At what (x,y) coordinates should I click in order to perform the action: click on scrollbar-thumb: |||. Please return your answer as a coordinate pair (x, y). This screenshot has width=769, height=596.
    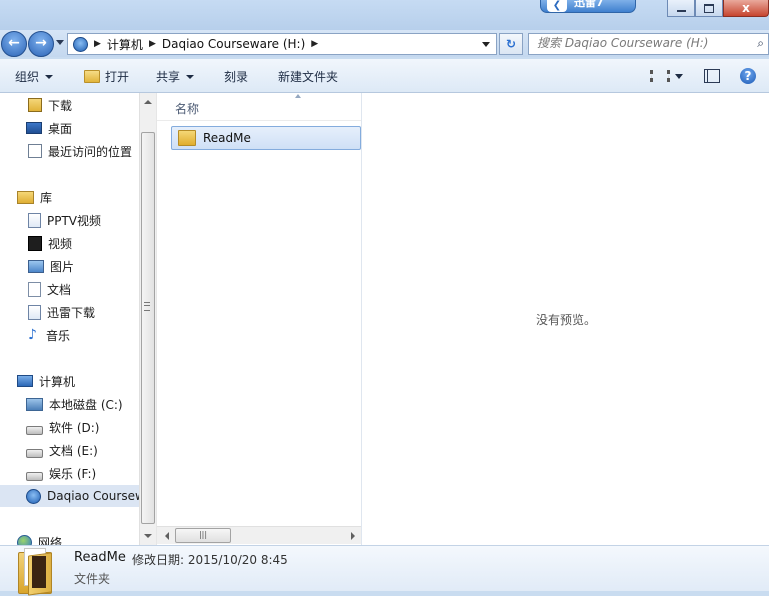
    Looking at the image, I should click on (203, 535).